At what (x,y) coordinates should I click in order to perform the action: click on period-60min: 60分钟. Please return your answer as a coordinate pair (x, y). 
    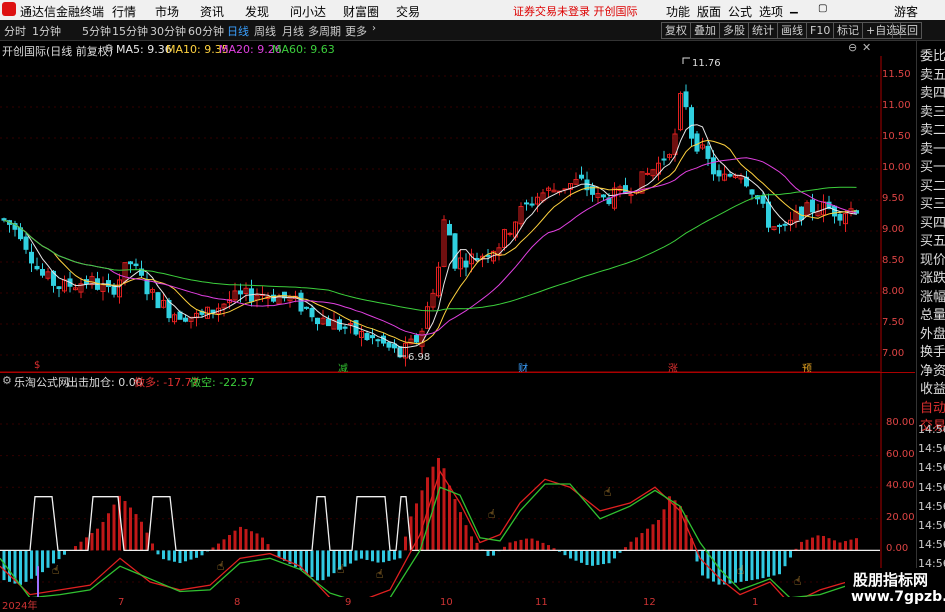
    Looking at the image, I should click on (206, 31).